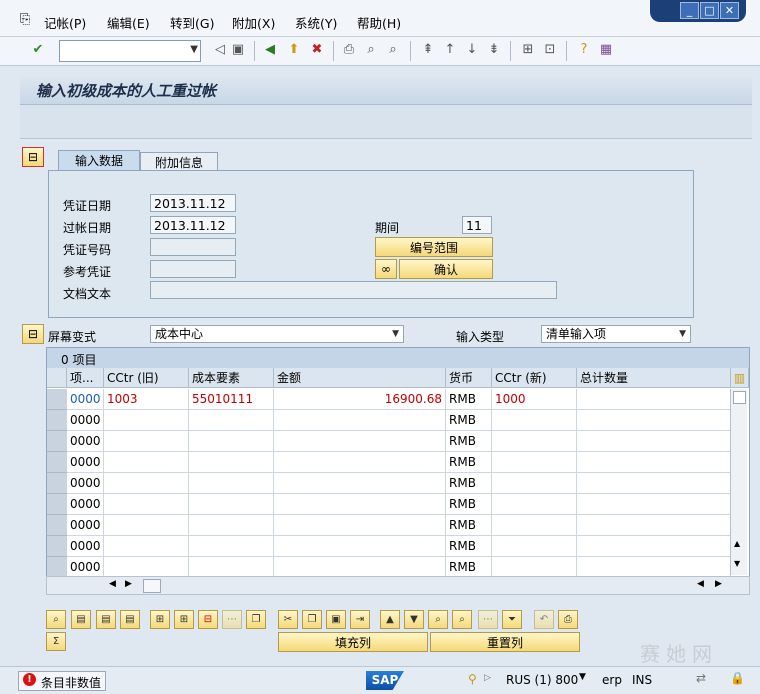 The height and width of the screenshot is (694, 760). What do you see at coordinates (472, 679) in the screenshot?
I see `system-info-icon: ⚲` at bounding box center [472, 679].